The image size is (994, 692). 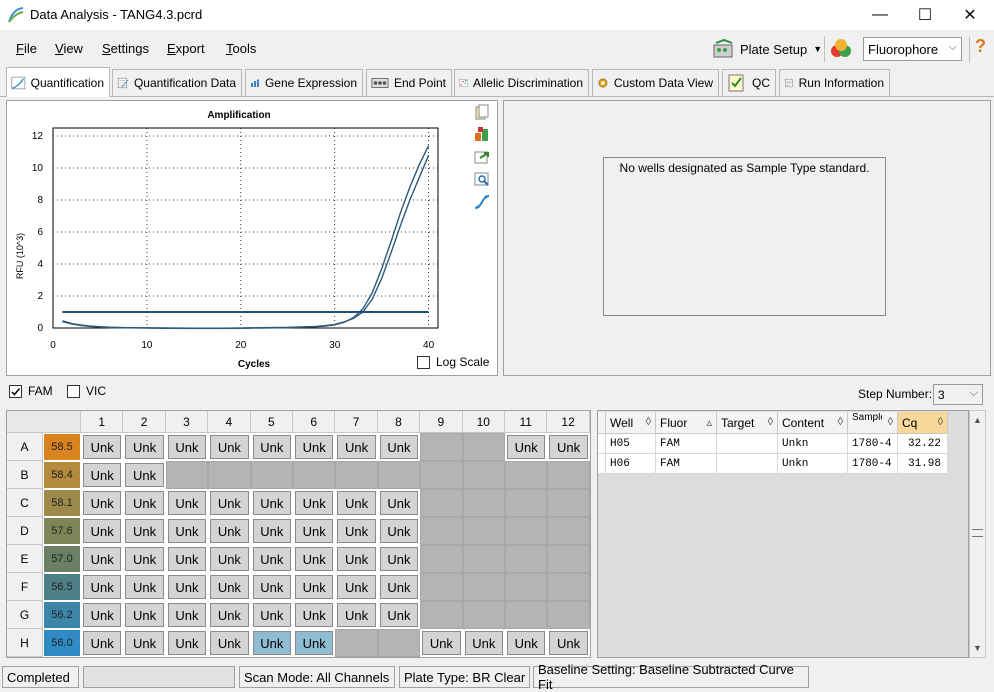 What do you see at coordinates (399, 615) in the screenshot?
I see `well-G8: Unk` at bounding box center [399, 615].